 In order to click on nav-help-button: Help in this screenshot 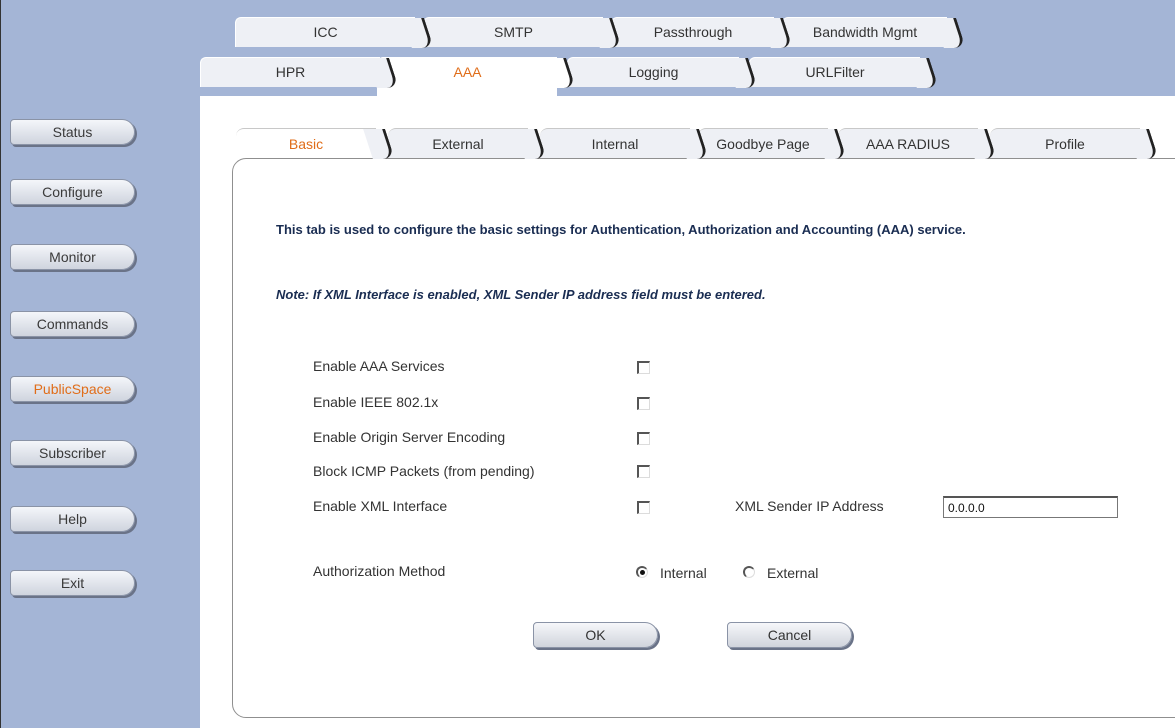, I will do `click(72, 519)`.